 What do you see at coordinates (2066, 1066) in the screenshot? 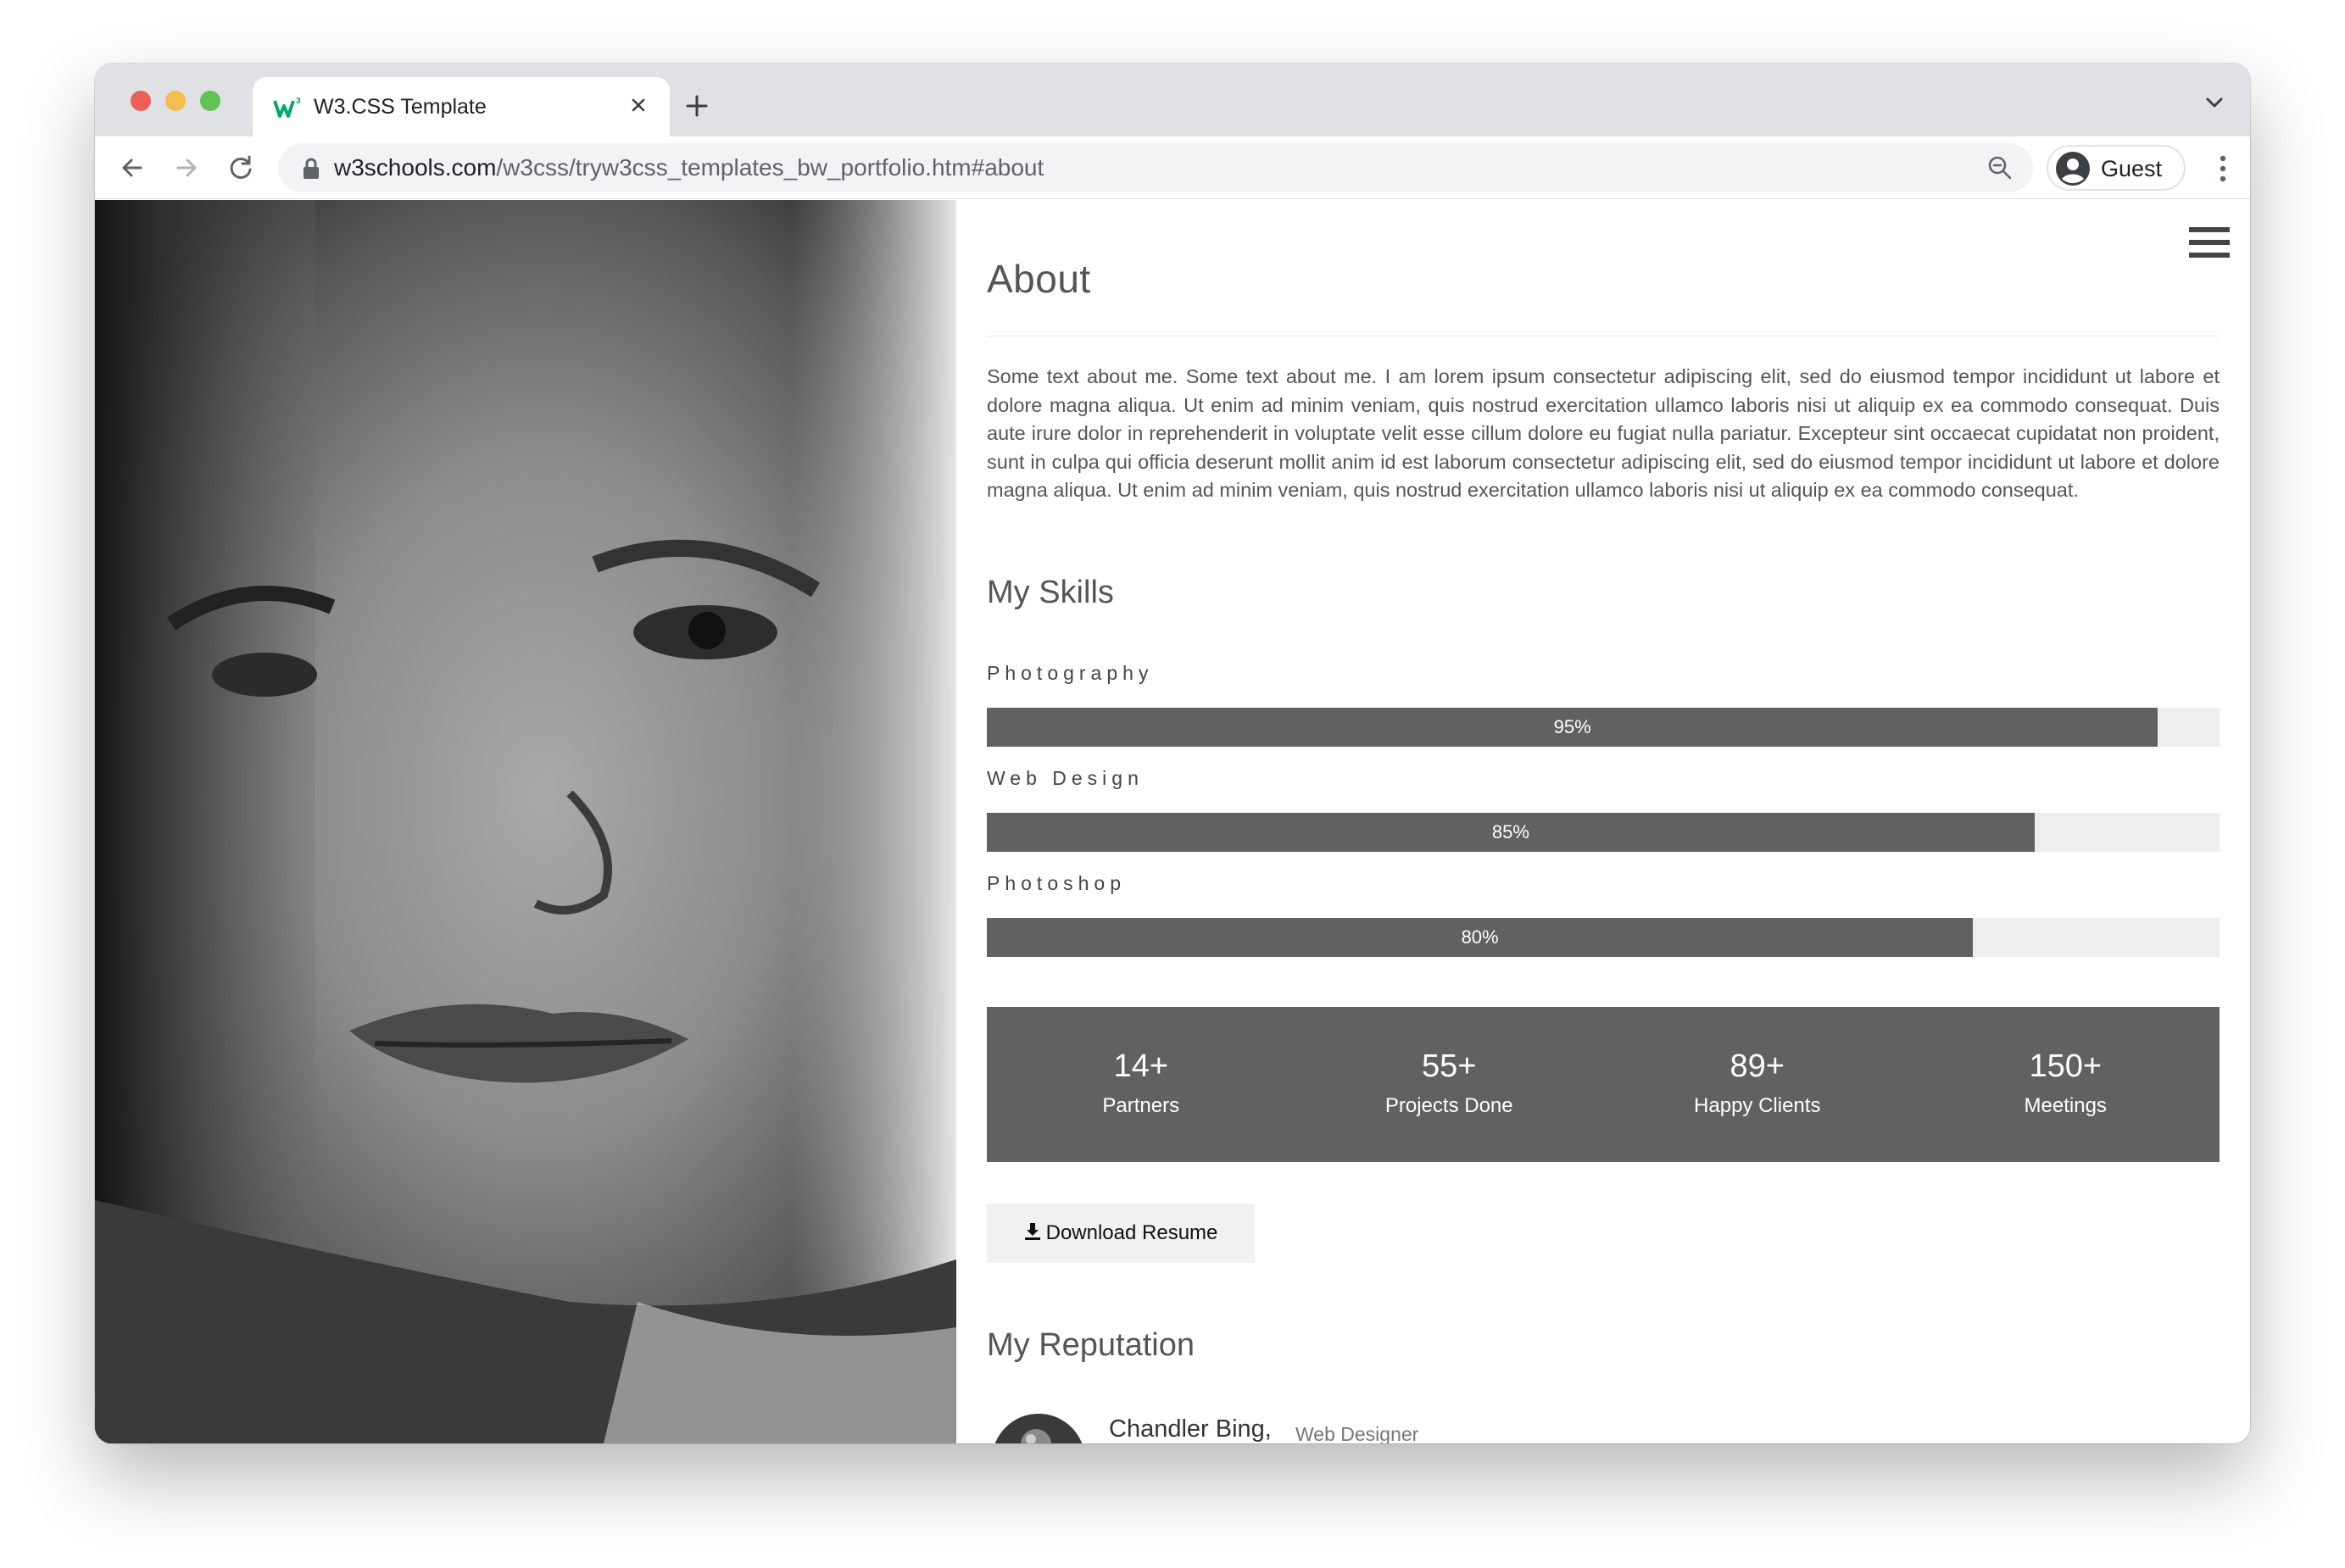
I see `stat-value: 150+` at bounding box center [2066, 1066].